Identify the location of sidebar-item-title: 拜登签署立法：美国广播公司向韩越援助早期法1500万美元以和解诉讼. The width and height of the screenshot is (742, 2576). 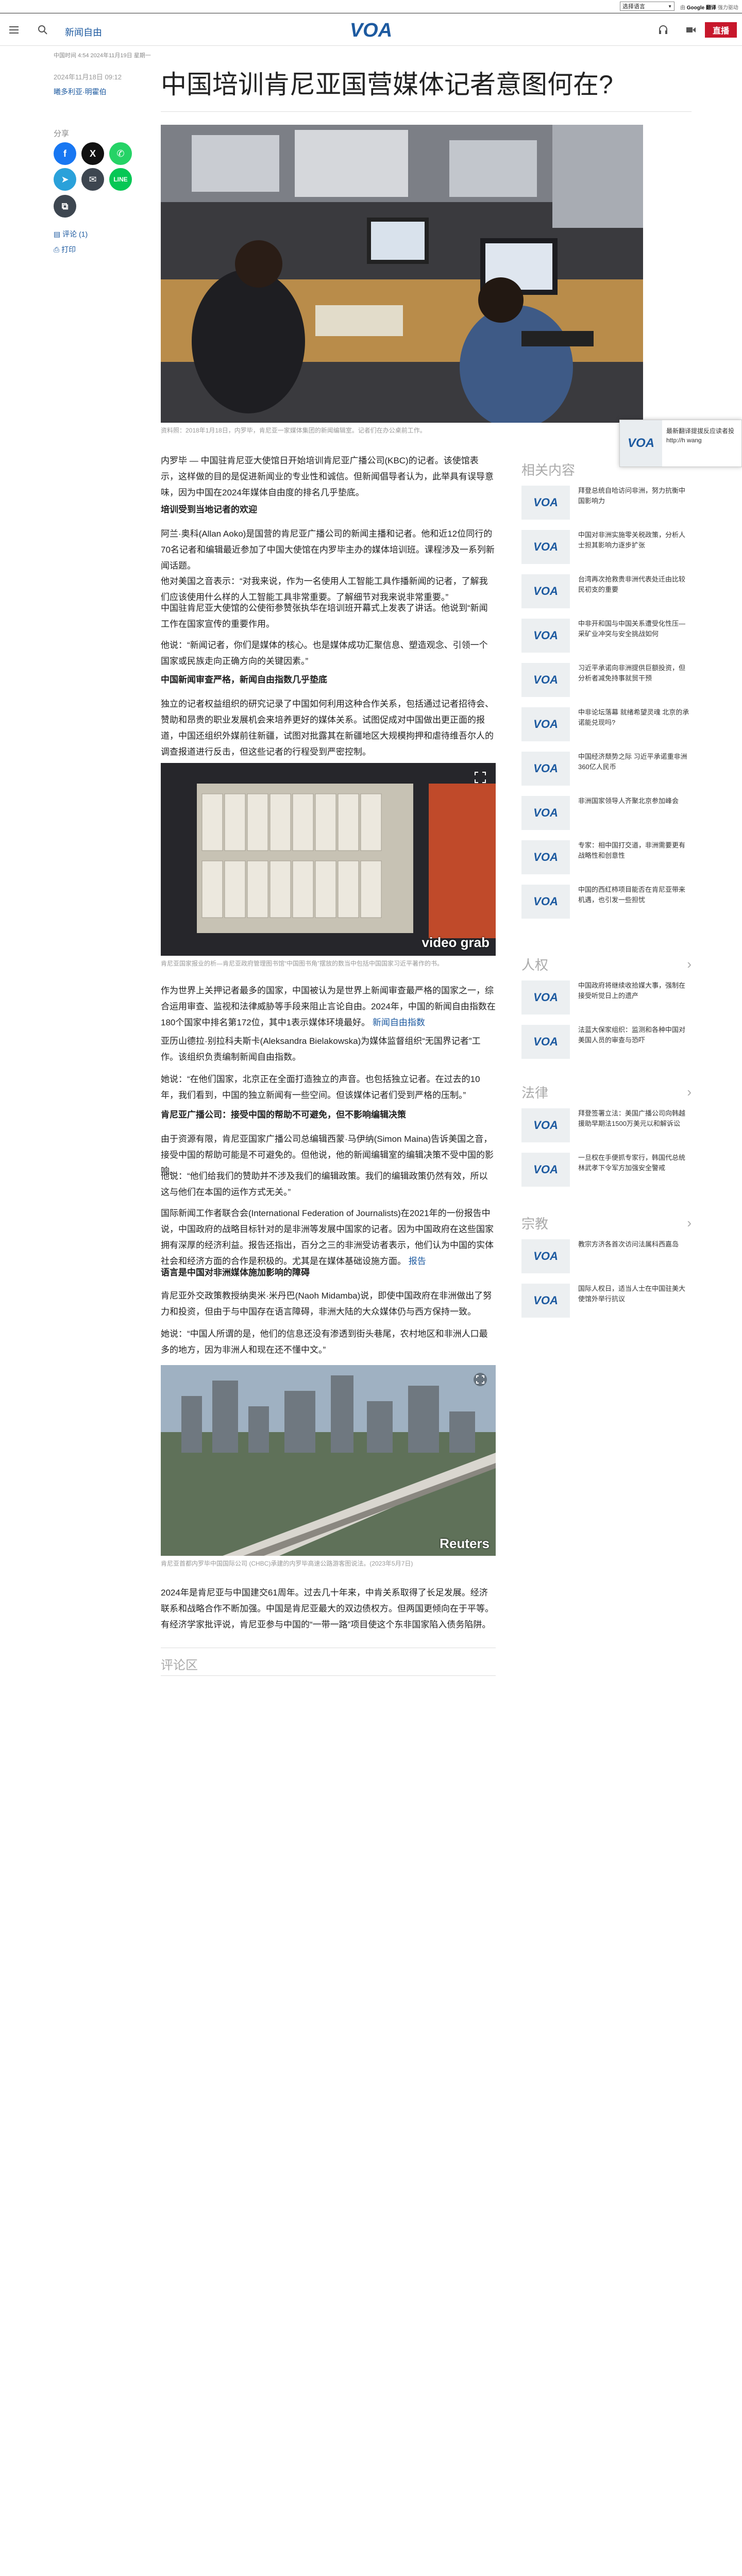
(632, 1118).